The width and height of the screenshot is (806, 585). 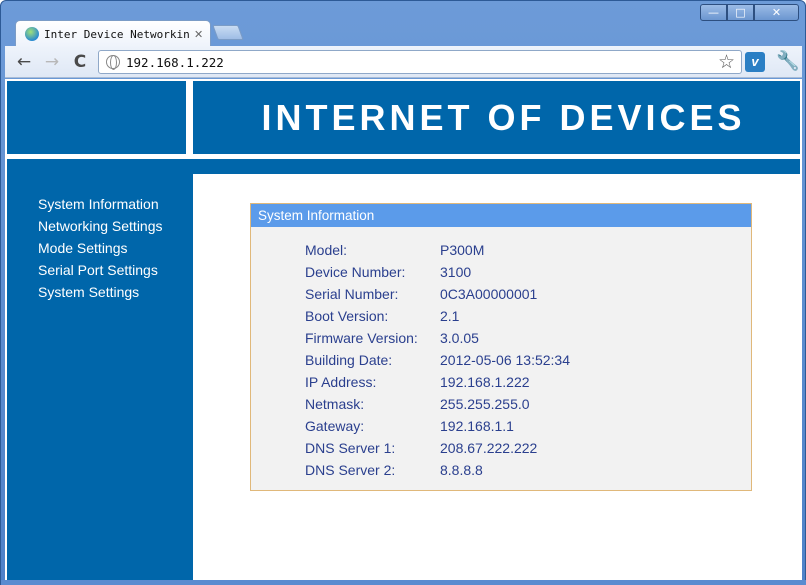 What do you see at coordinates (52, 62) in the screenshot?
I see `forward-arrow-icon: →` at bounding box center [52, 62].